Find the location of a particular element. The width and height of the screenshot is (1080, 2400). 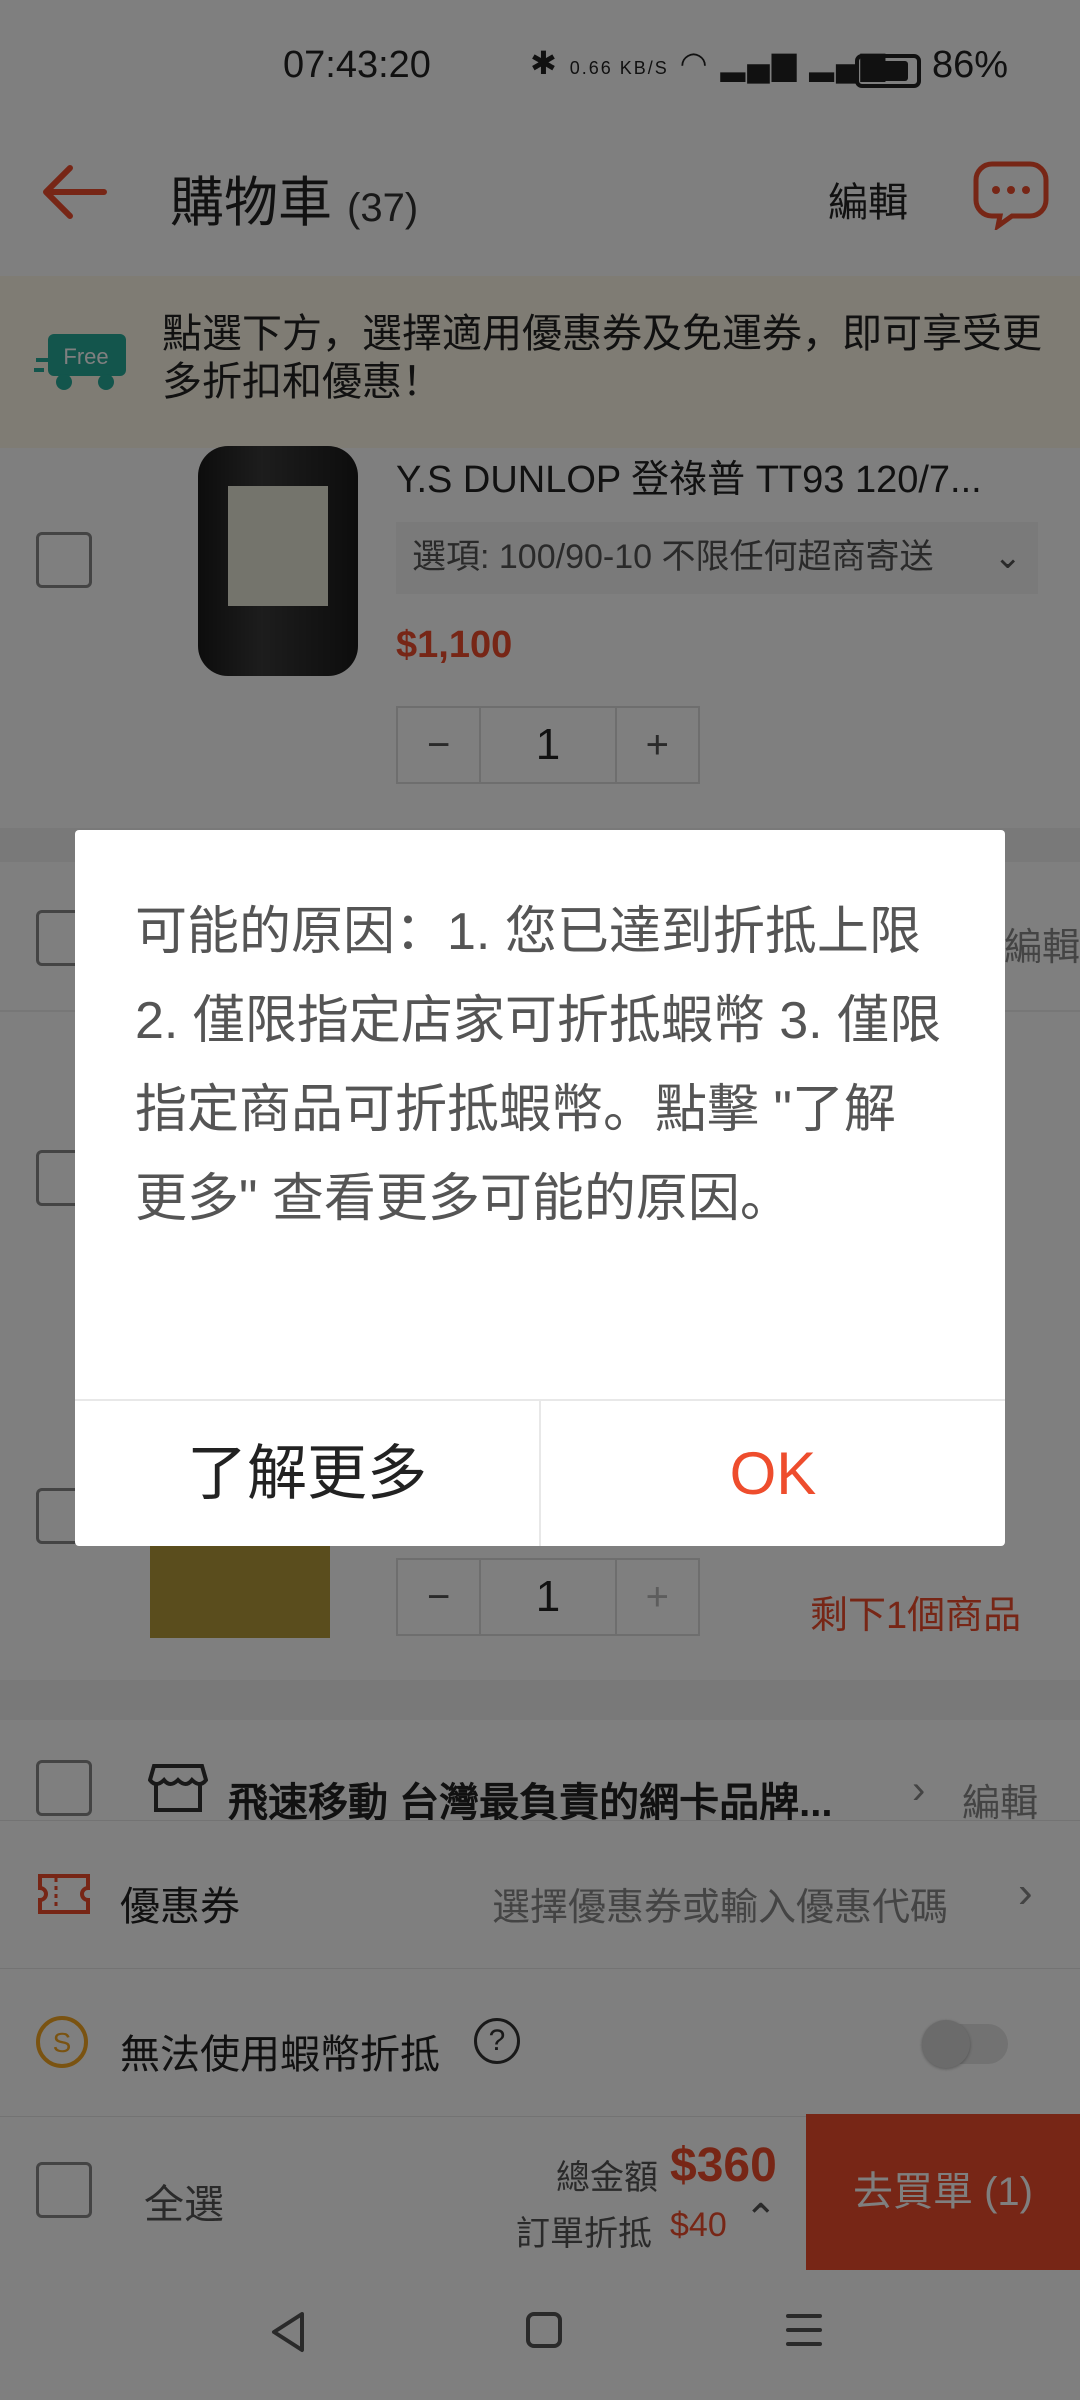

ok-button: OK is located at coordinates (773, 1473).